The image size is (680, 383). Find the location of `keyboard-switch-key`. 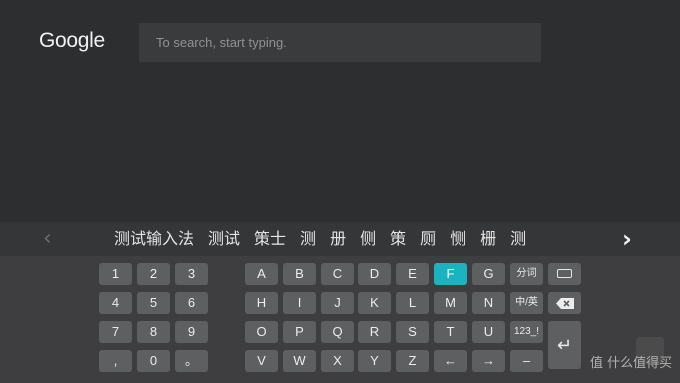

keyboard-switch-key is located at coordinates (564, 274).